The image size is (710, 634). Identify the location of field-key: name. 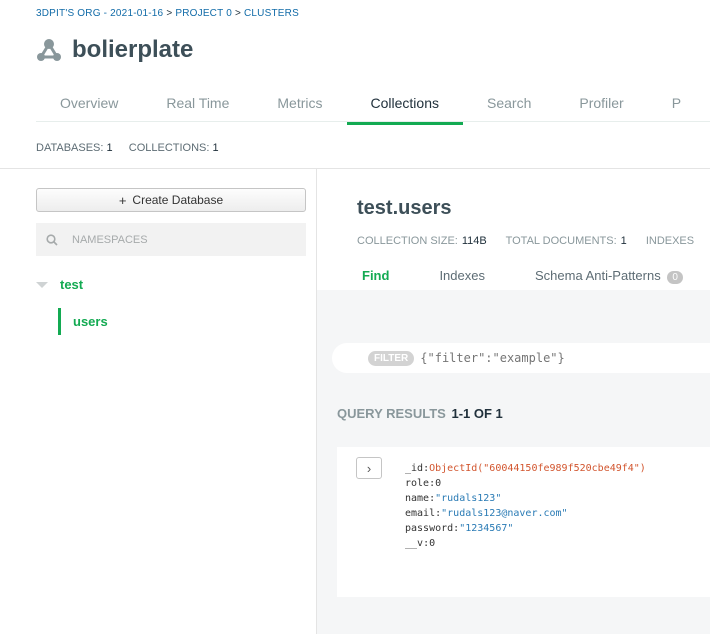
(417, 498).